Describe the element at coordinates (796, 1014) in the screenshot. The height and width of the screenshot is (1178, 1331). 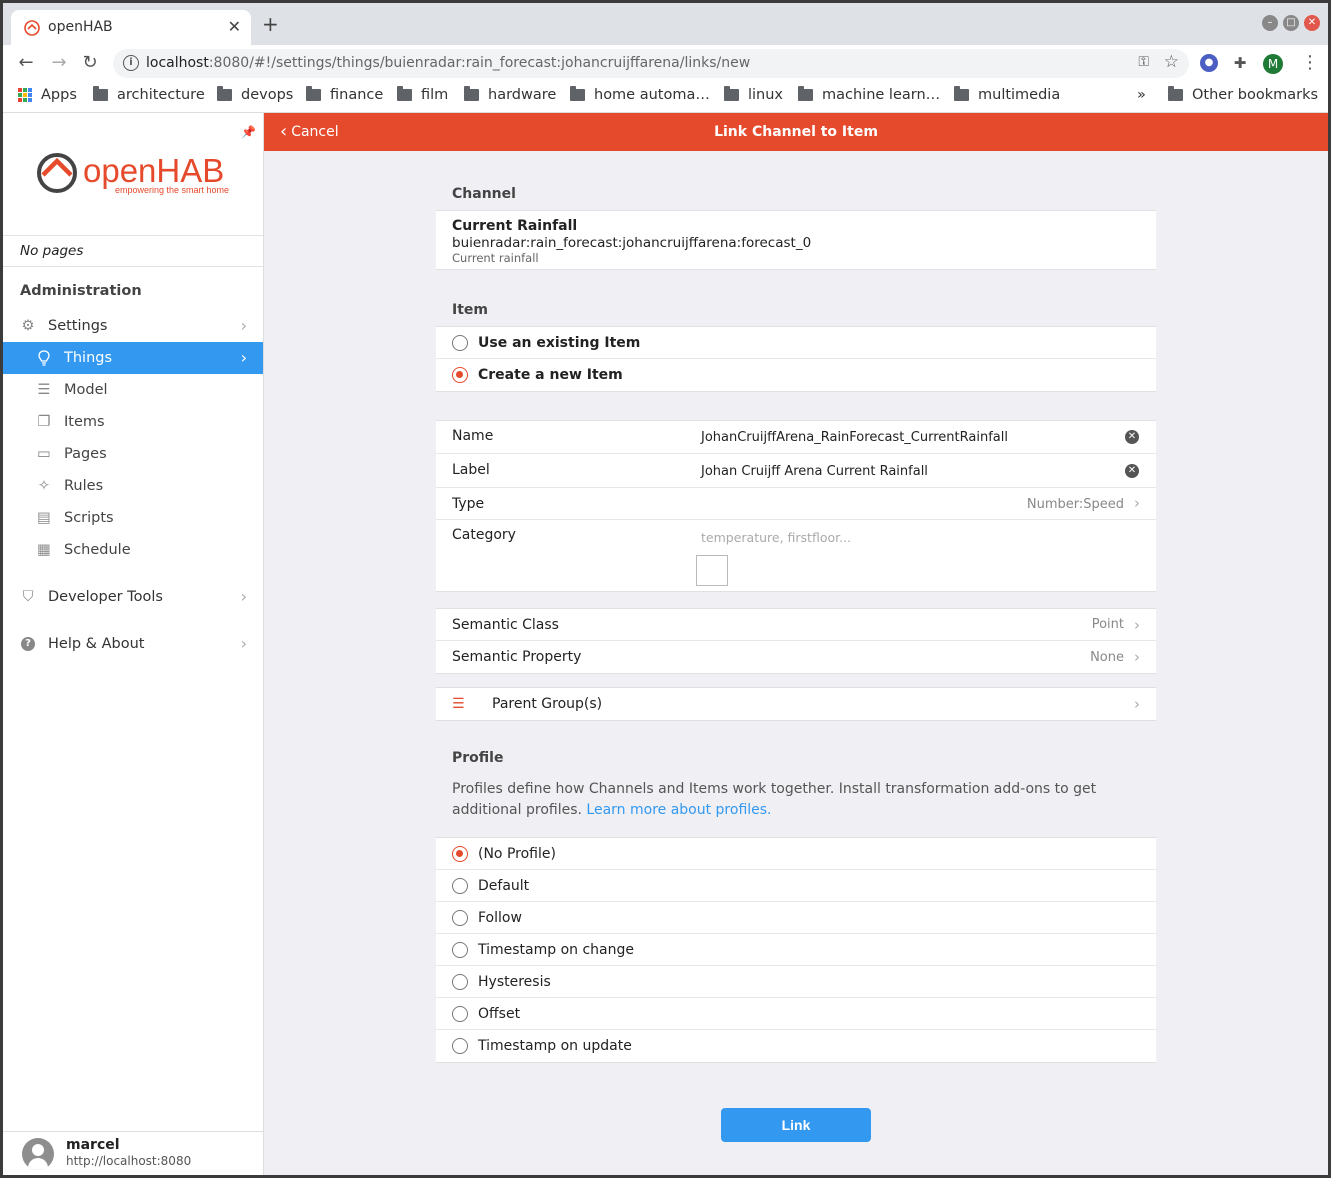
I see `radio-profile-offset: Offset` at that location.